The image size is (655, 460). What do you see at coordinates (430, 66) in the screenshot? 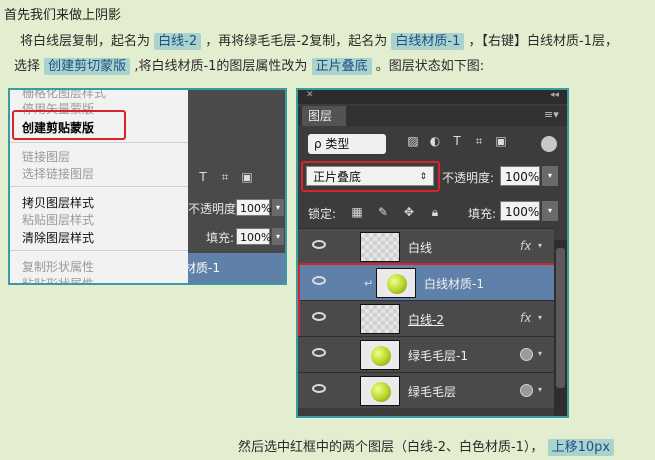
I see `instruction-text: 。图层状态如下图:` at bounding box center [430, 66].